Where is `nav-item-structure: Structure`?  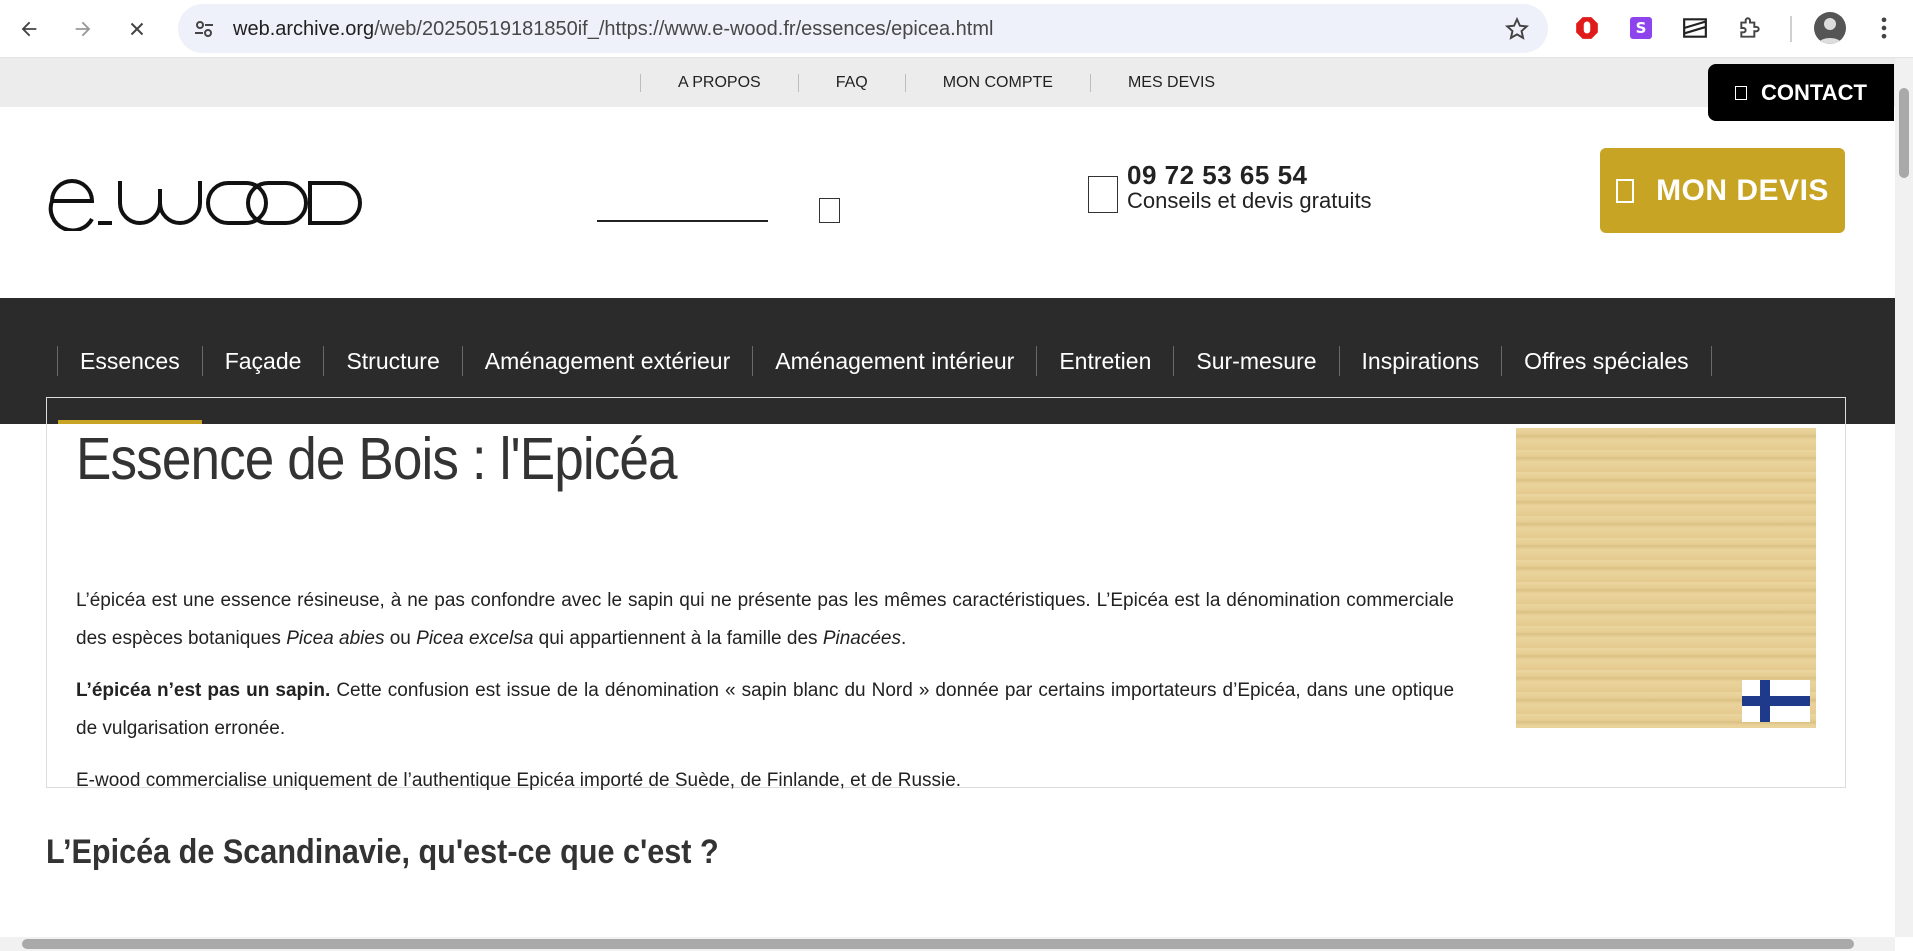
nav-item-structure: Structure is located at coordinates (392, 361).